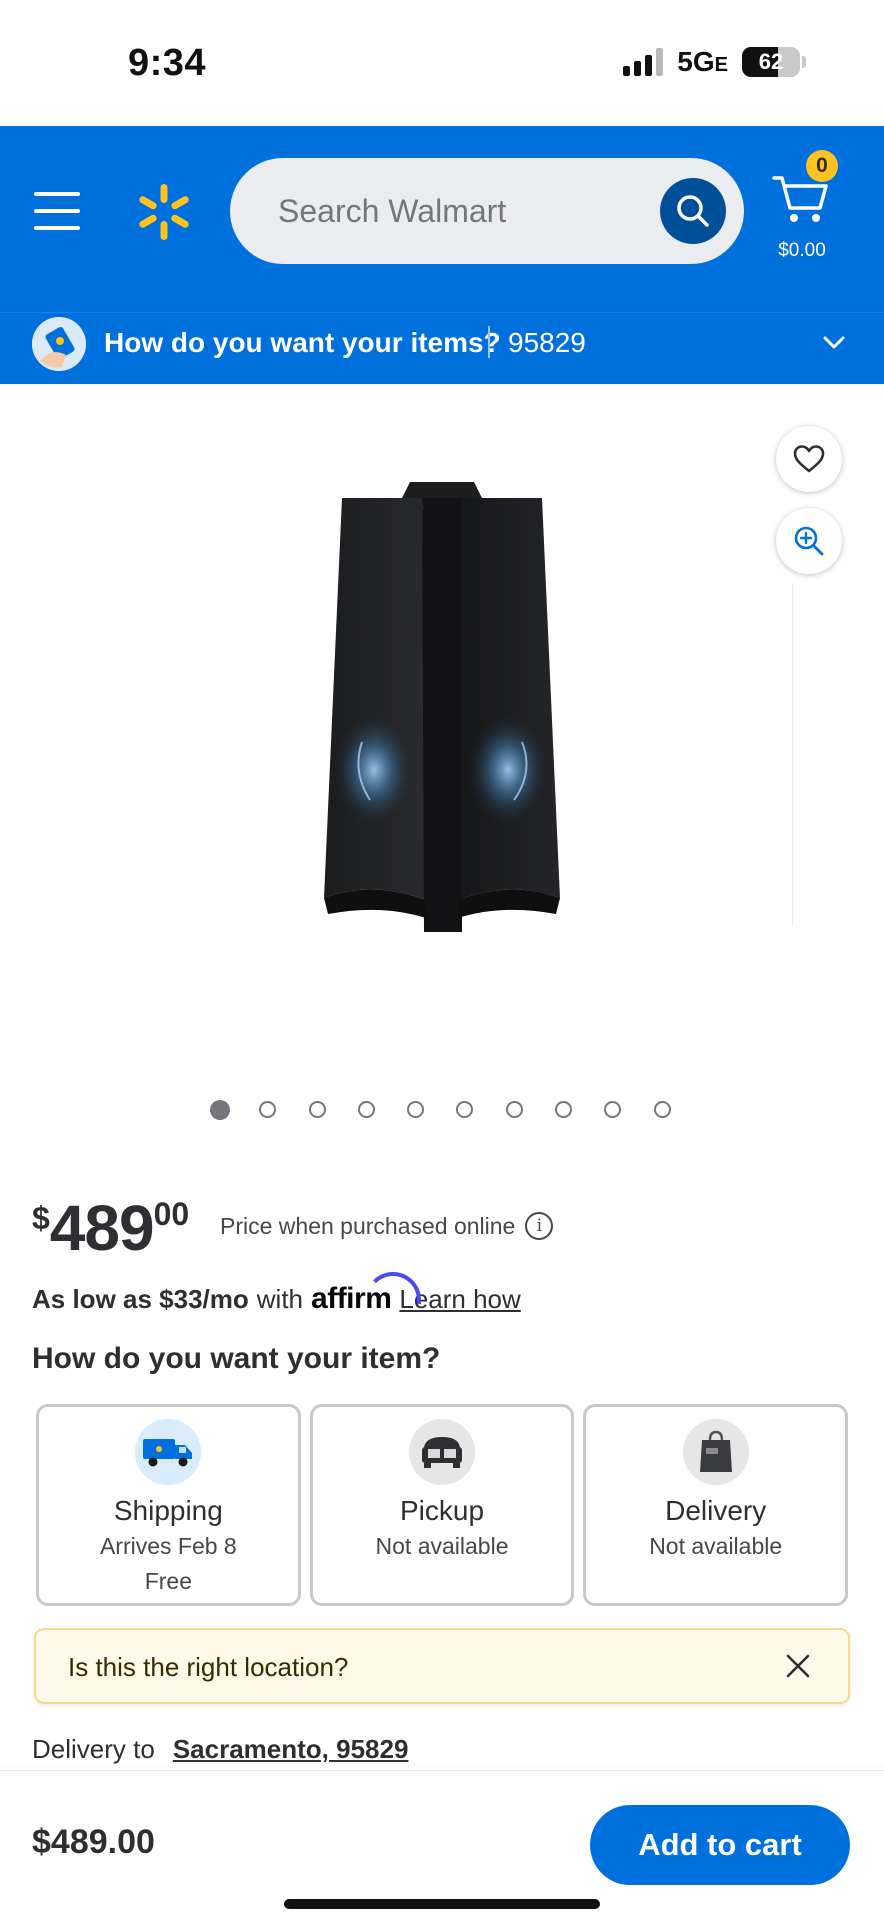 Image resolution: width=884 pixels, height=1920 pixels. I want to click on price-note: Price when purchased online i, so click(387, 1226).